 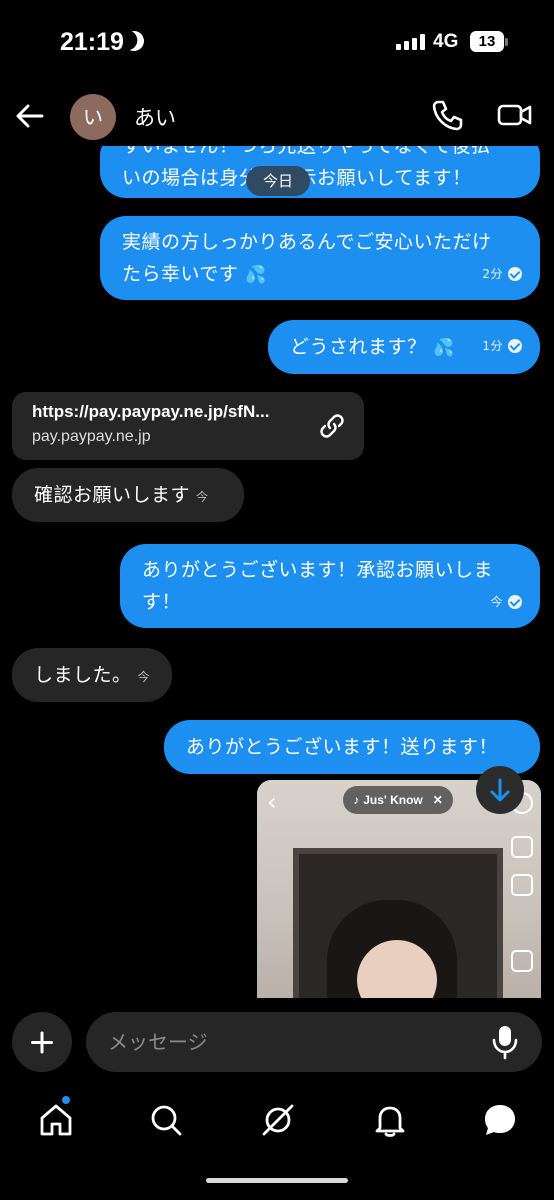 I want to click on arrow-down-icon, so click(x=500, y=790).